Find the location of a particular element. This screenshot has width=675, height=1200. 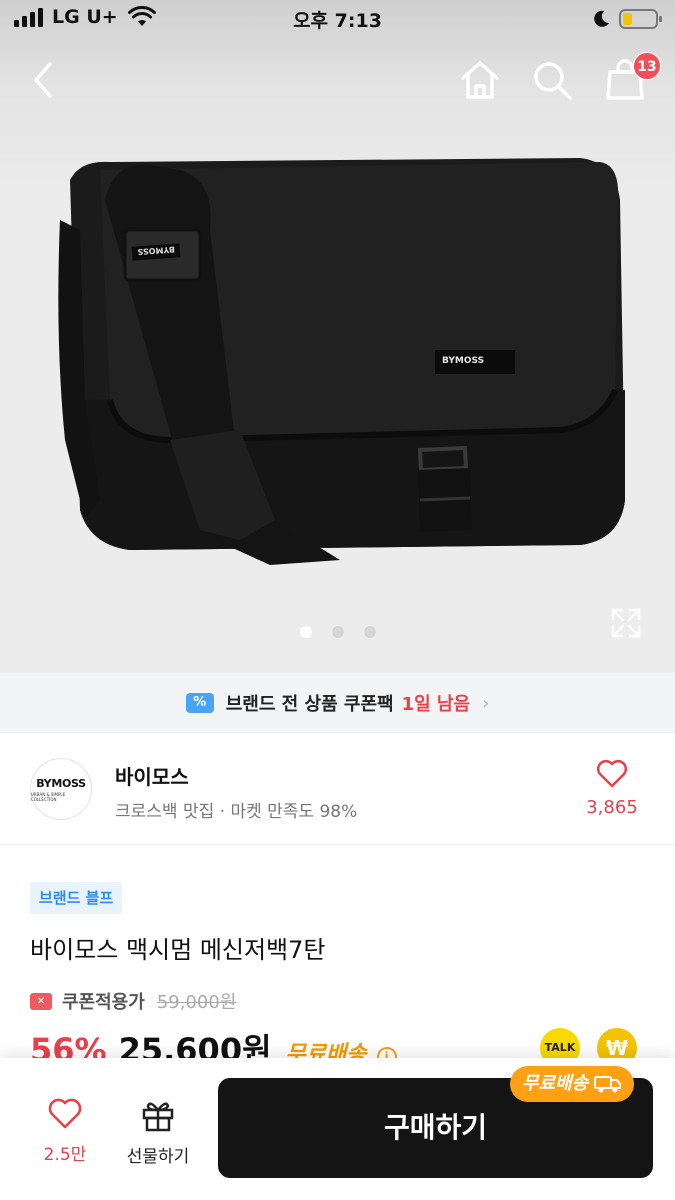

truck-icon is located at coordinates (608, 1084).